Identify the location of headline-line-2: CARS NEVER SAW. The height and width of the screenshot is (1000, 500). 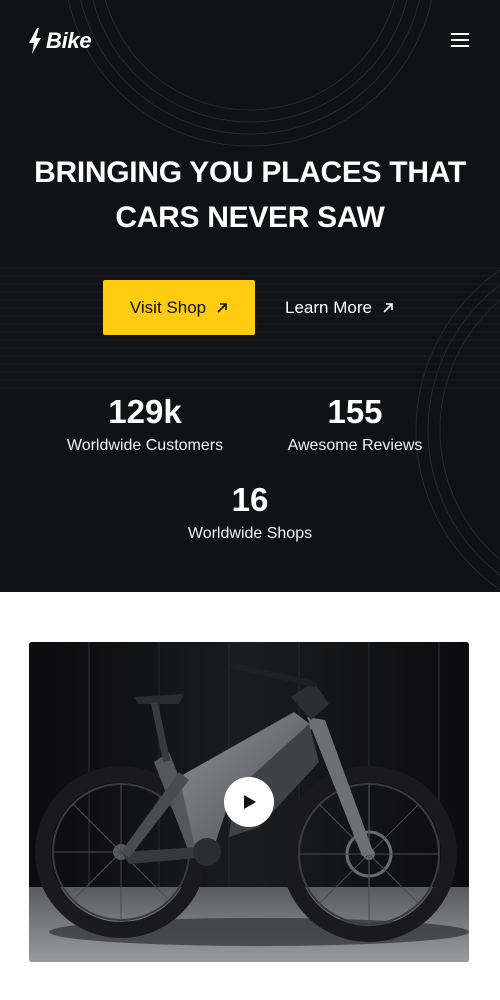
(250, 217).